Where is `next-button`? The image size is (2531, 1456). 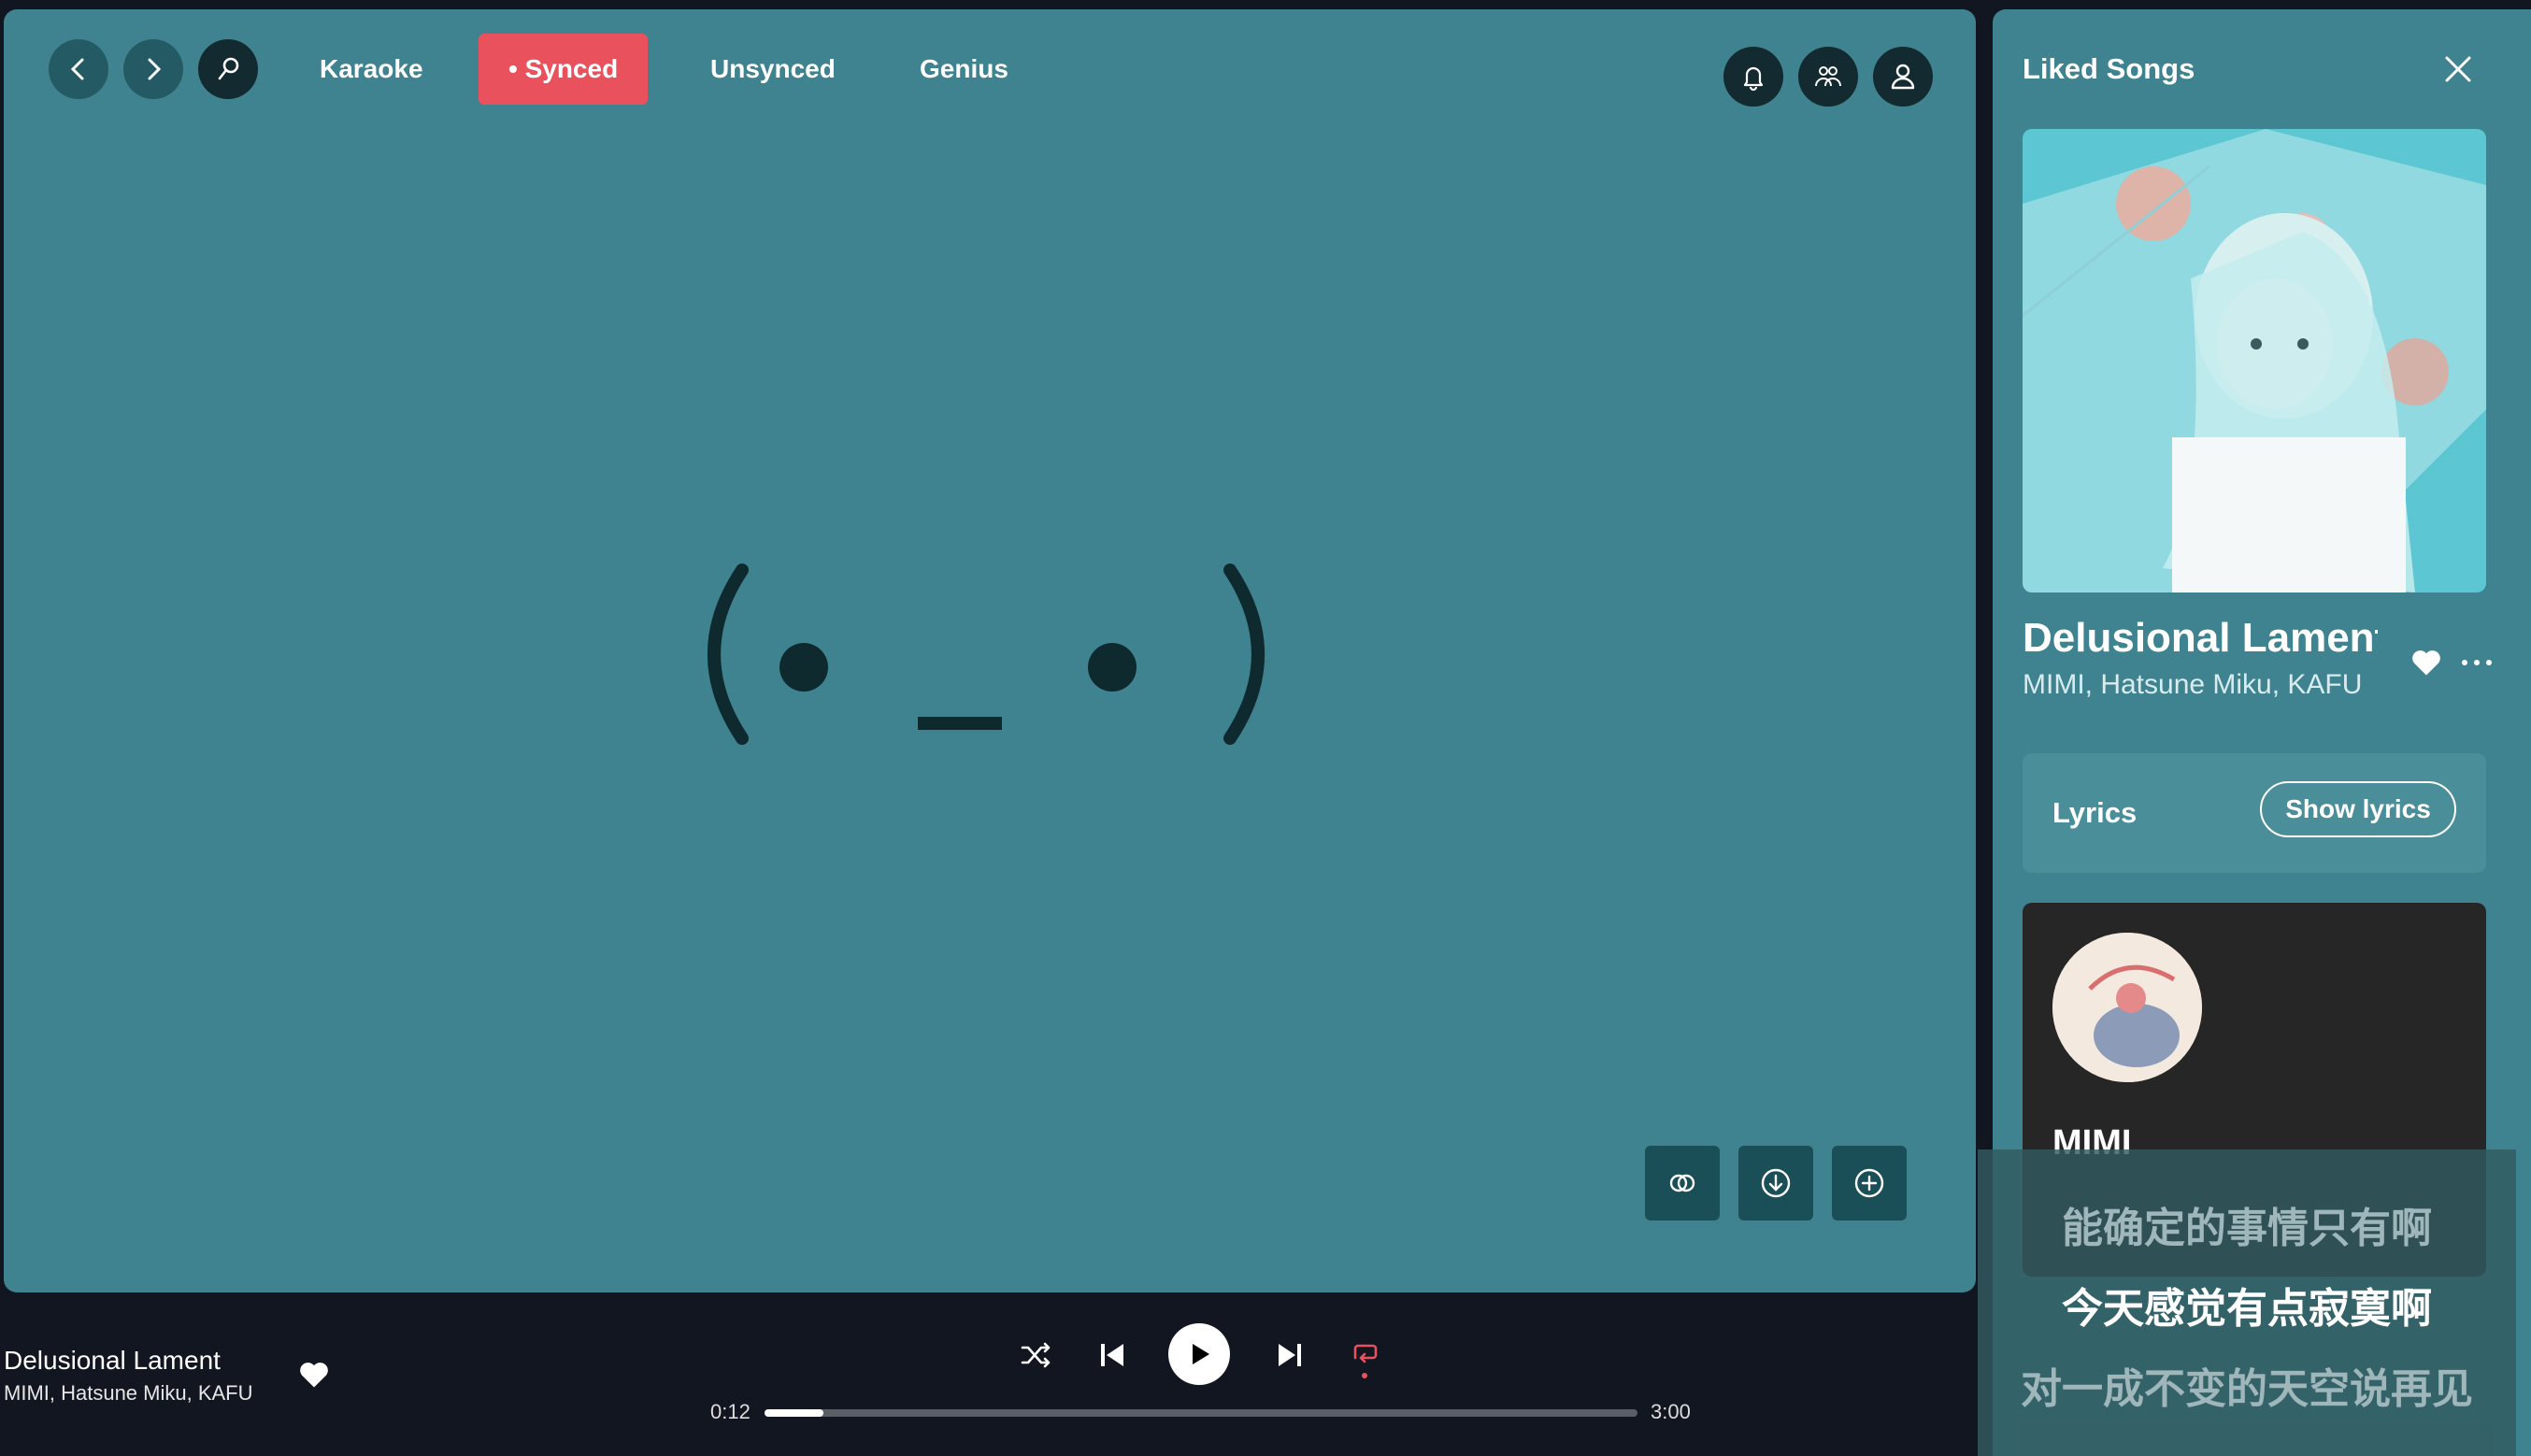 next-button is located at coordinates (1289, 1355).